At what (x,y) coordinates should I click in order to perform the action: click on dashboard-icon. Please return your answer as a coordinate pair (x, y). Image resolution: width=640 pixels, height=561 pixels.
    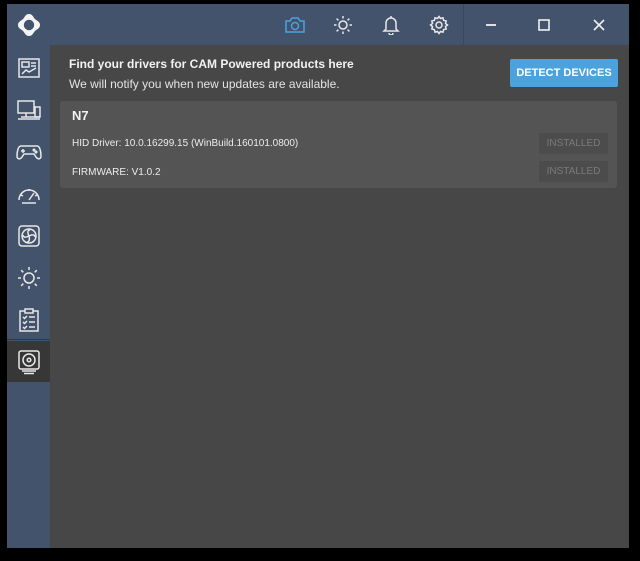
    Looking at the image, I should click on (28, 67).